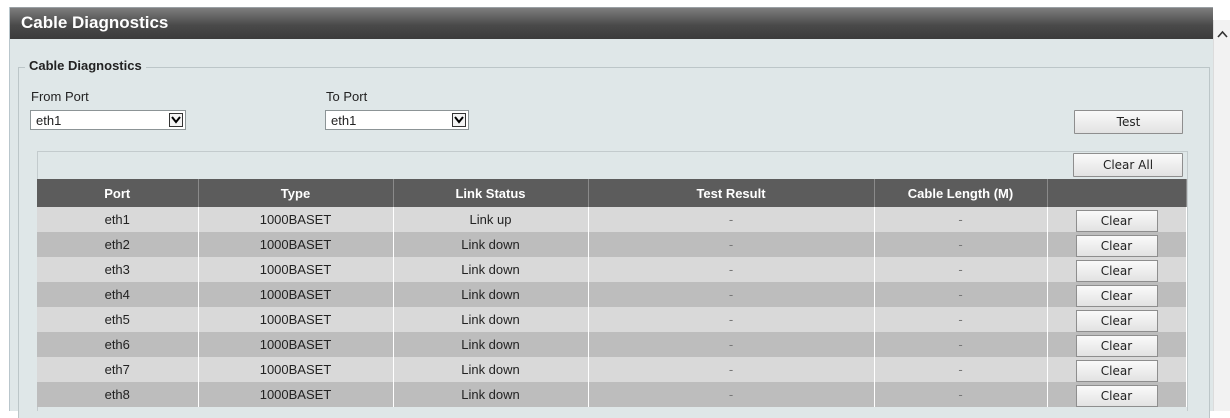 The width and height of the screenshot is (1230, 418). What do you see at coordinates (118, 394) in the screenshot?
I see `cell-port: eth8` at bounding box center [118, 394].